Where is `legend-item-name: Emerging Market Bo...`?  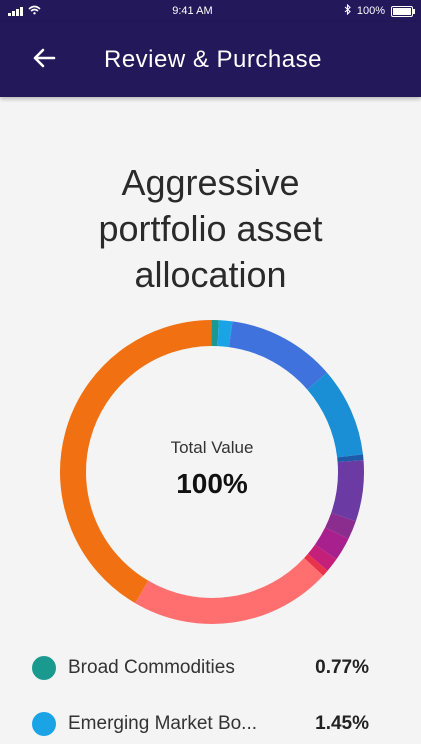
legend-item-name: Emerging Market Bo... is located at coordinates (162, 724).